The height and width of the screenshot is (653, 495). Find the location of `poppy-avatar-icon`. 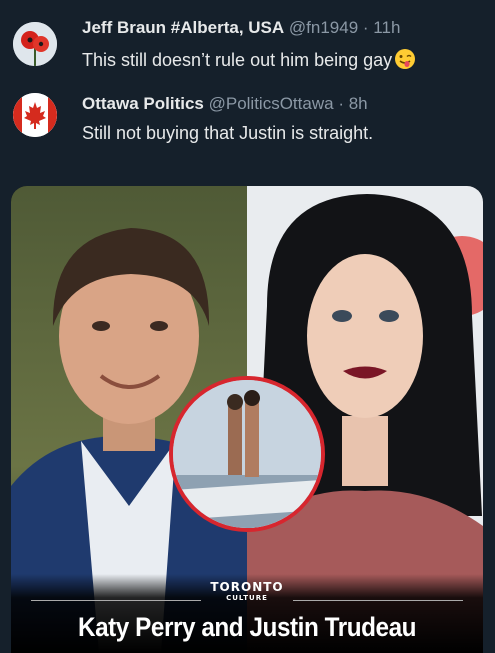

poppy-avatar-icon is located at coordinates (35, 44).